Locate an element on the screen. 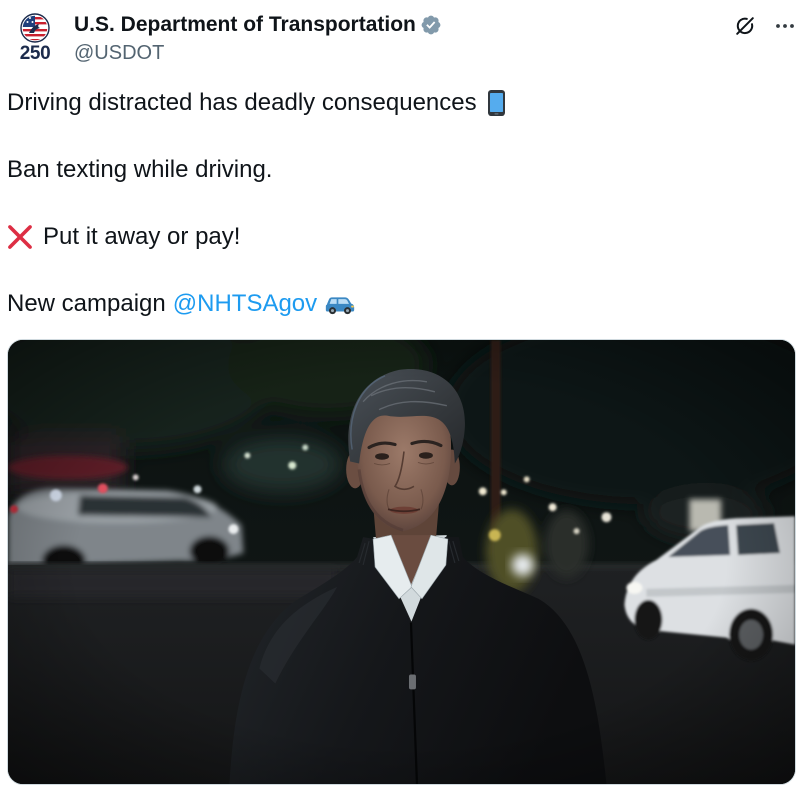 This screenshot has width=800, height=794. author-avatar: 250 is located at coordinates (37, 38).